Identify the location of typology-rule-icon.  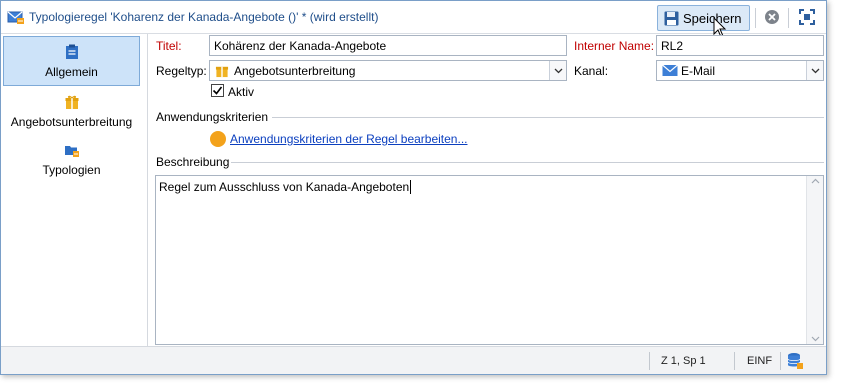
(15, 17).